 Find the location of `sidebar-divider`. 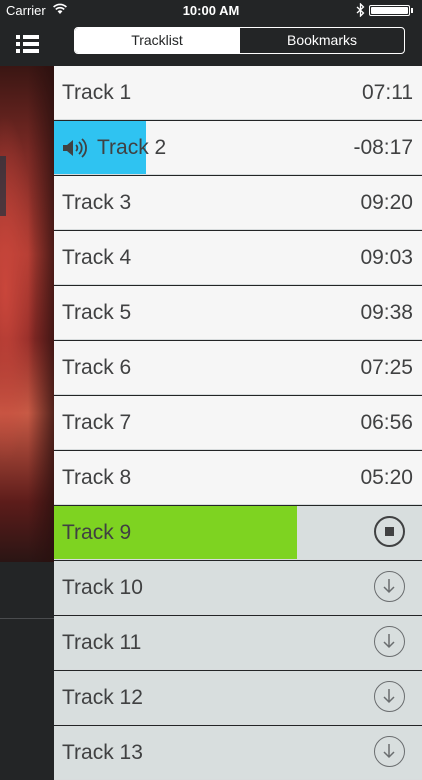

sidebar-divider is located at coordinates (27, 618).